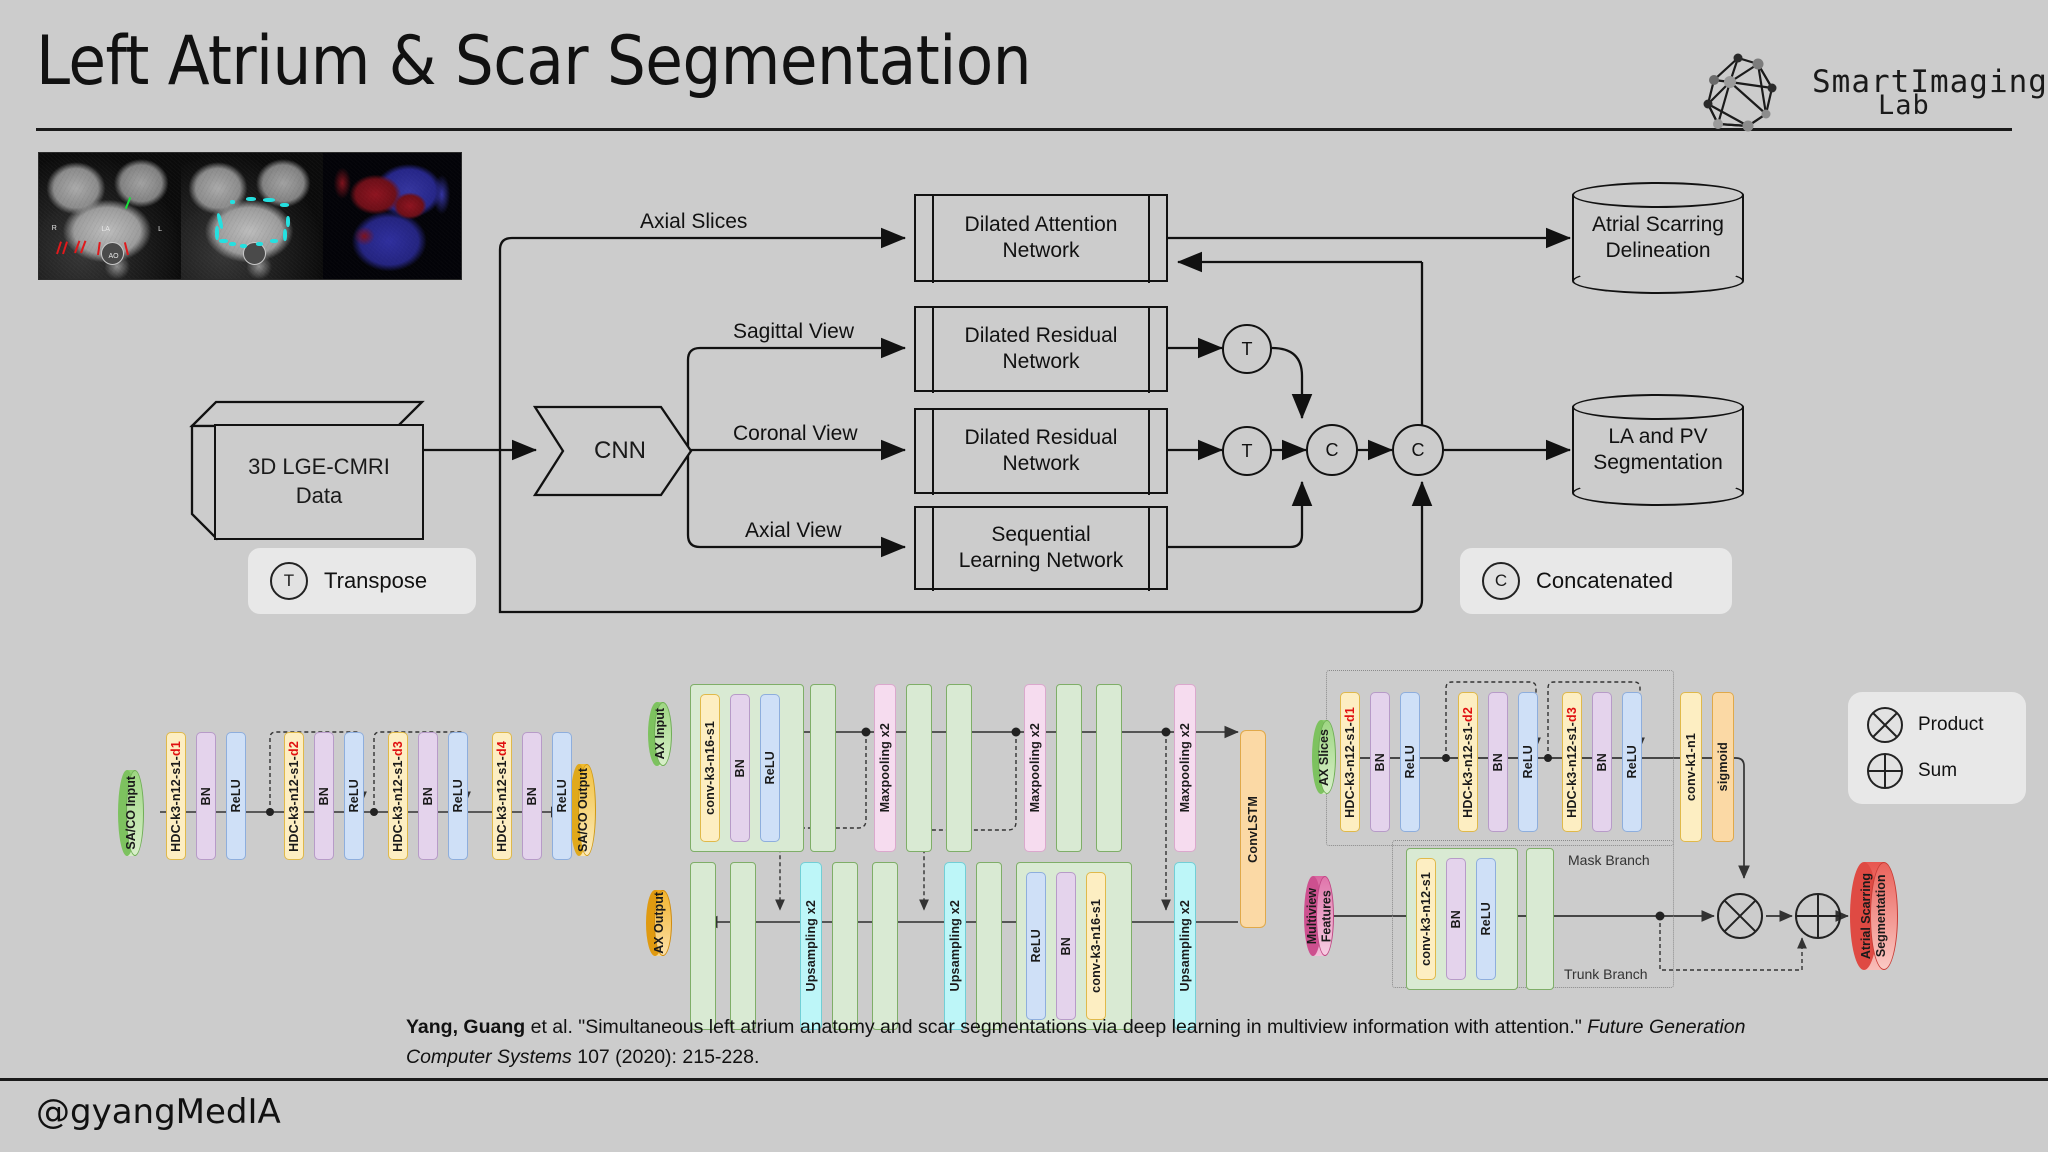  What do you see at coordinates (1041, 238) in the screenshot?
I see `dilated-attention-network-box: Dilated Attention Network` at bounding box center [1041, 238].